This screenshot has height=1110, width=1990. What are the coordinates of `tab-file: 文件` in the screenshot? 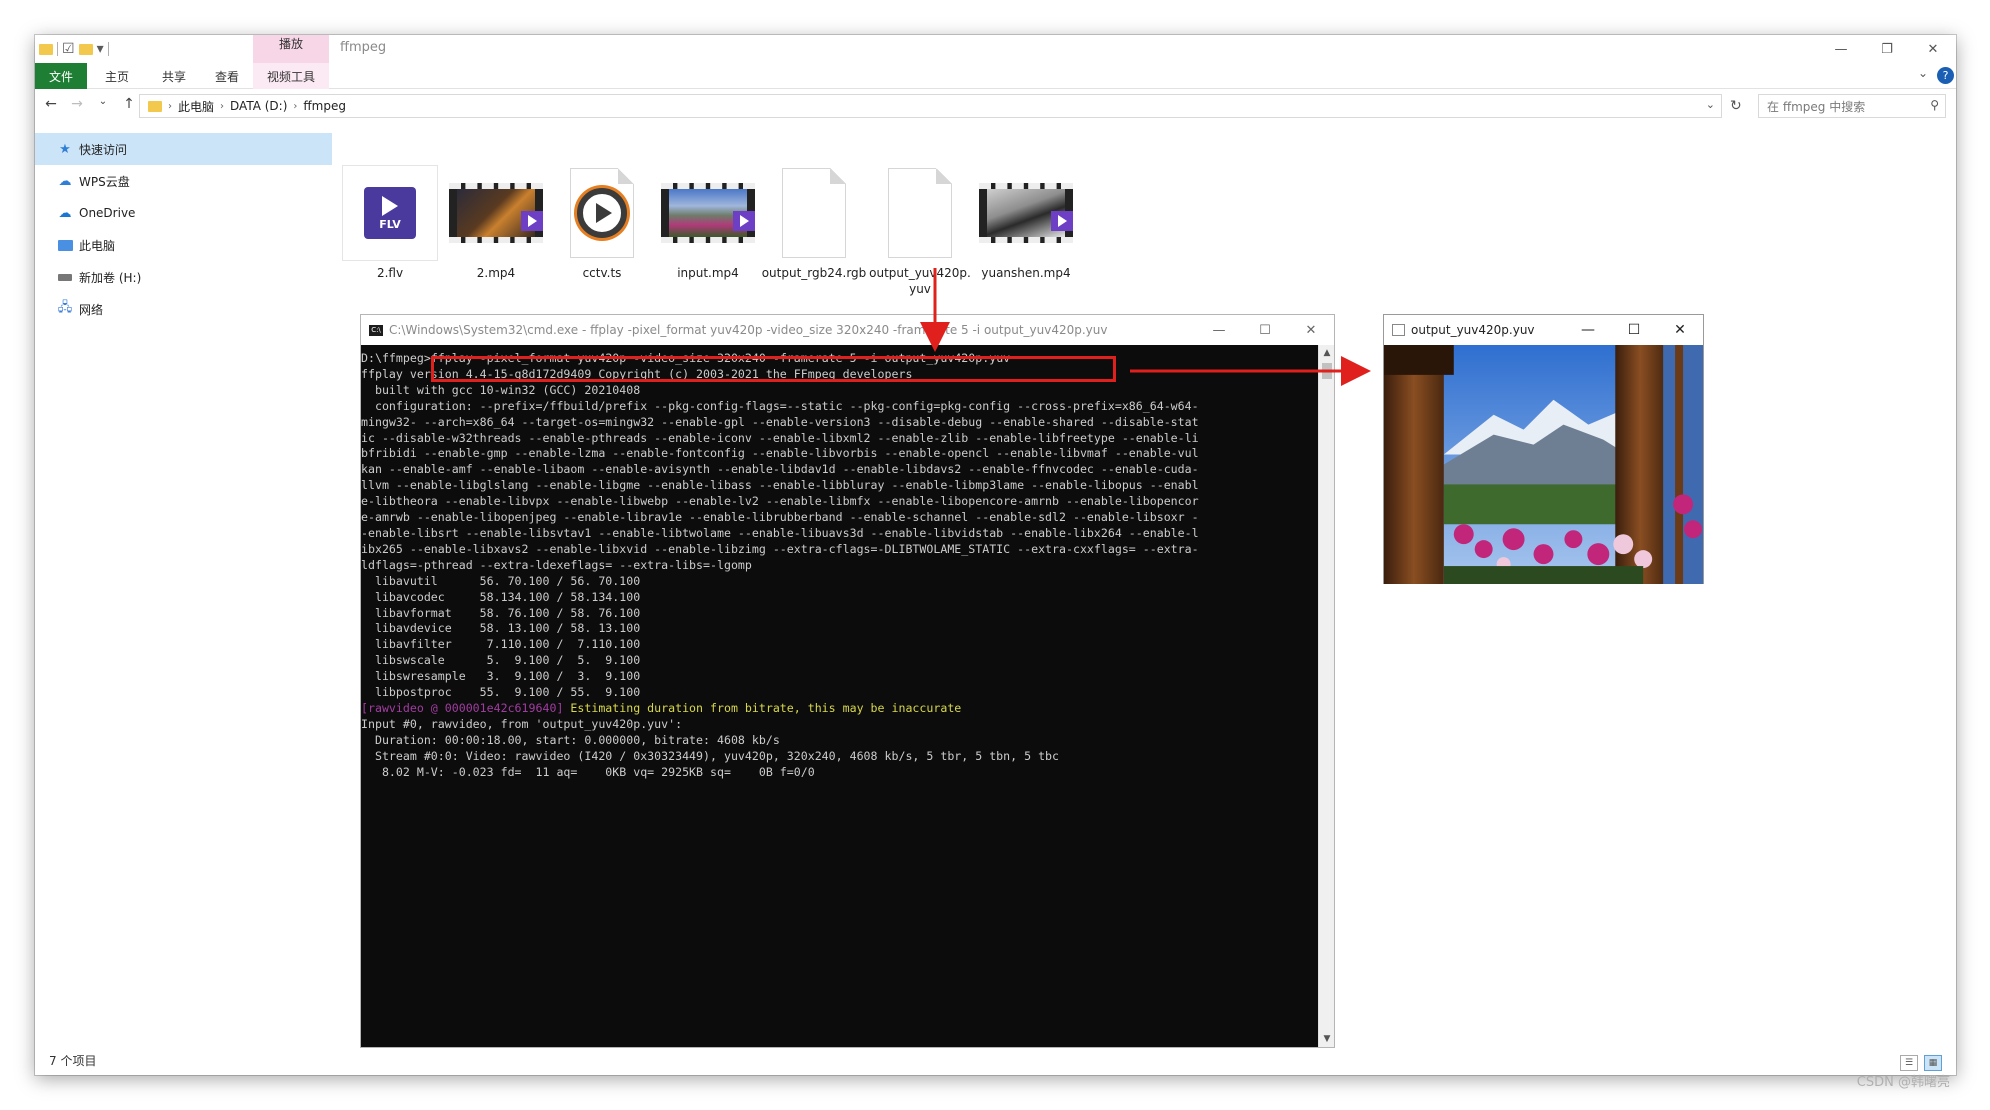 It's located at (61, 76).